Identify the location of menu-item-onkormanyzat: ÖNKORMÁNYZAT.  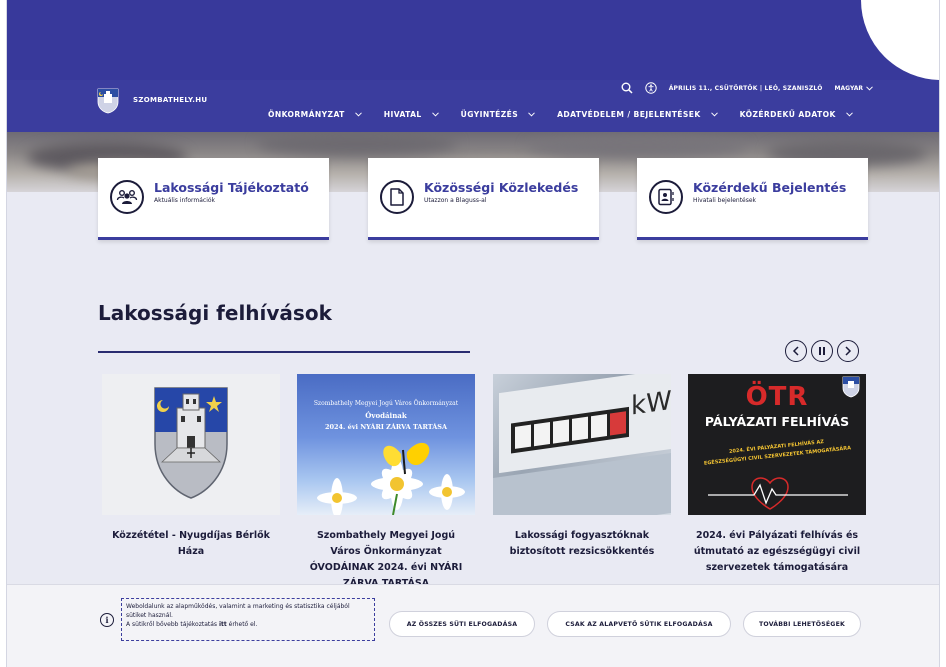
(315, 114).